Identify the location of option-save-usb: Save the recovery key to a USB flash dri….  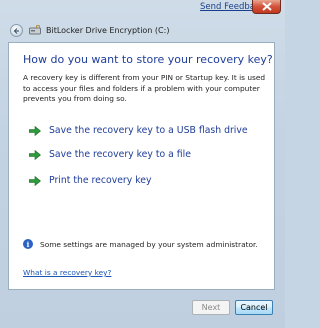
(138, 130).